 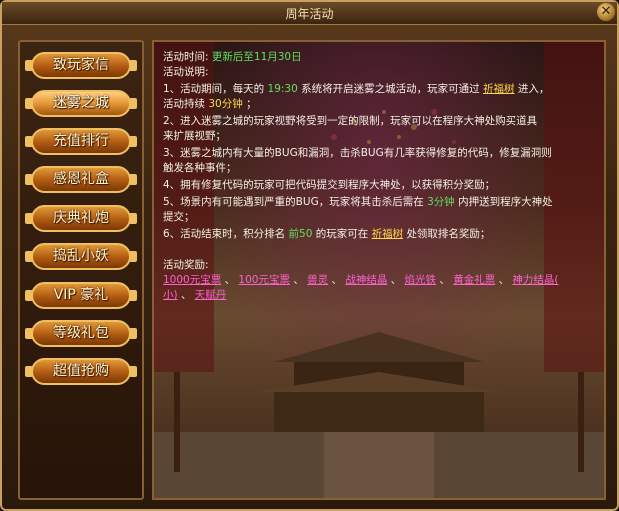 What do you see at coordinates (282, 89) in the screenshot?
I see `rule-1-time: 19:30` at bounding box center [282, 89].